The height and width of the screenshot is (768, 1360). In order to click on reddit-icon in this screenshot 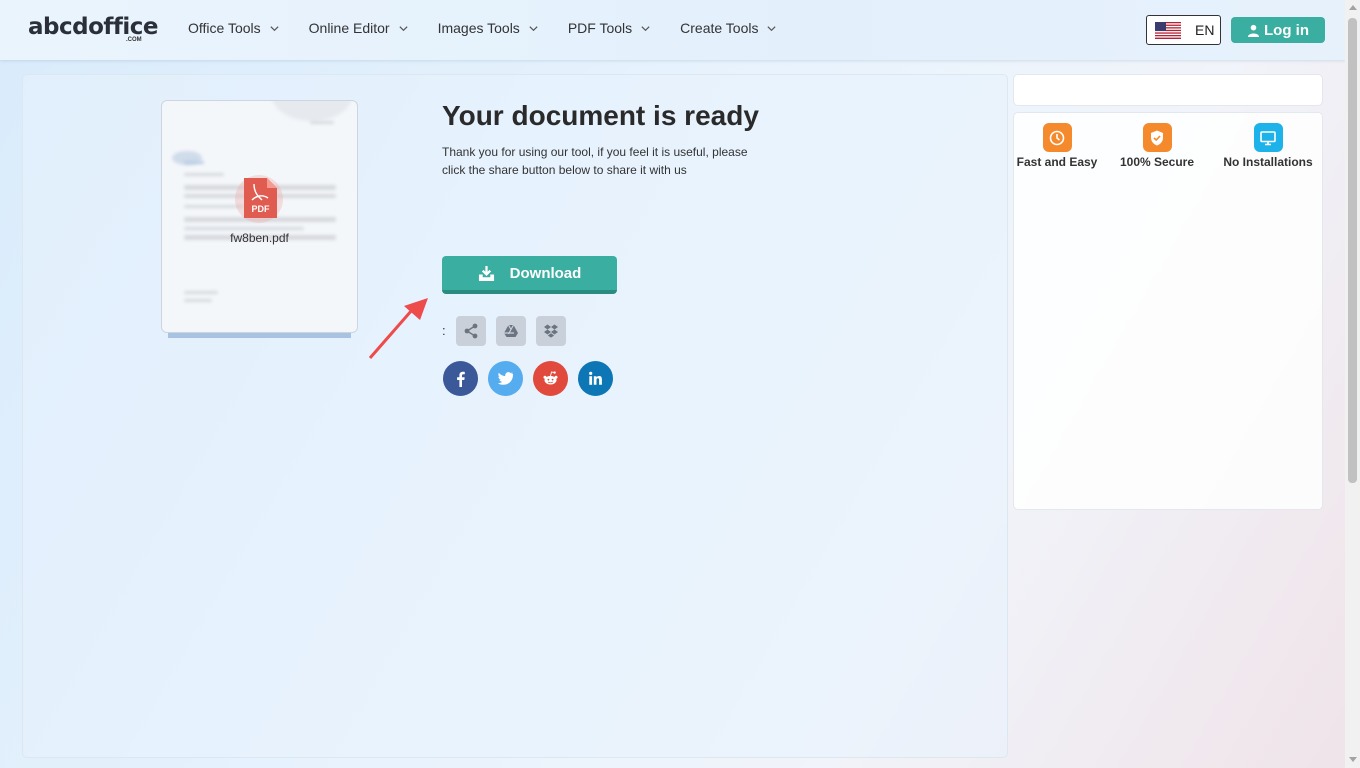, I will do `click(550, 378)`.